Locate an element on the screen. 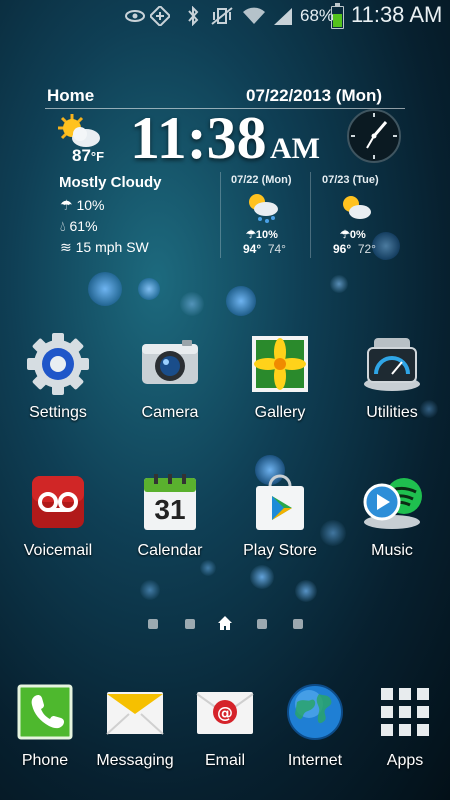  umbrella-icon: ☂ is located at coordinates (66, 205).